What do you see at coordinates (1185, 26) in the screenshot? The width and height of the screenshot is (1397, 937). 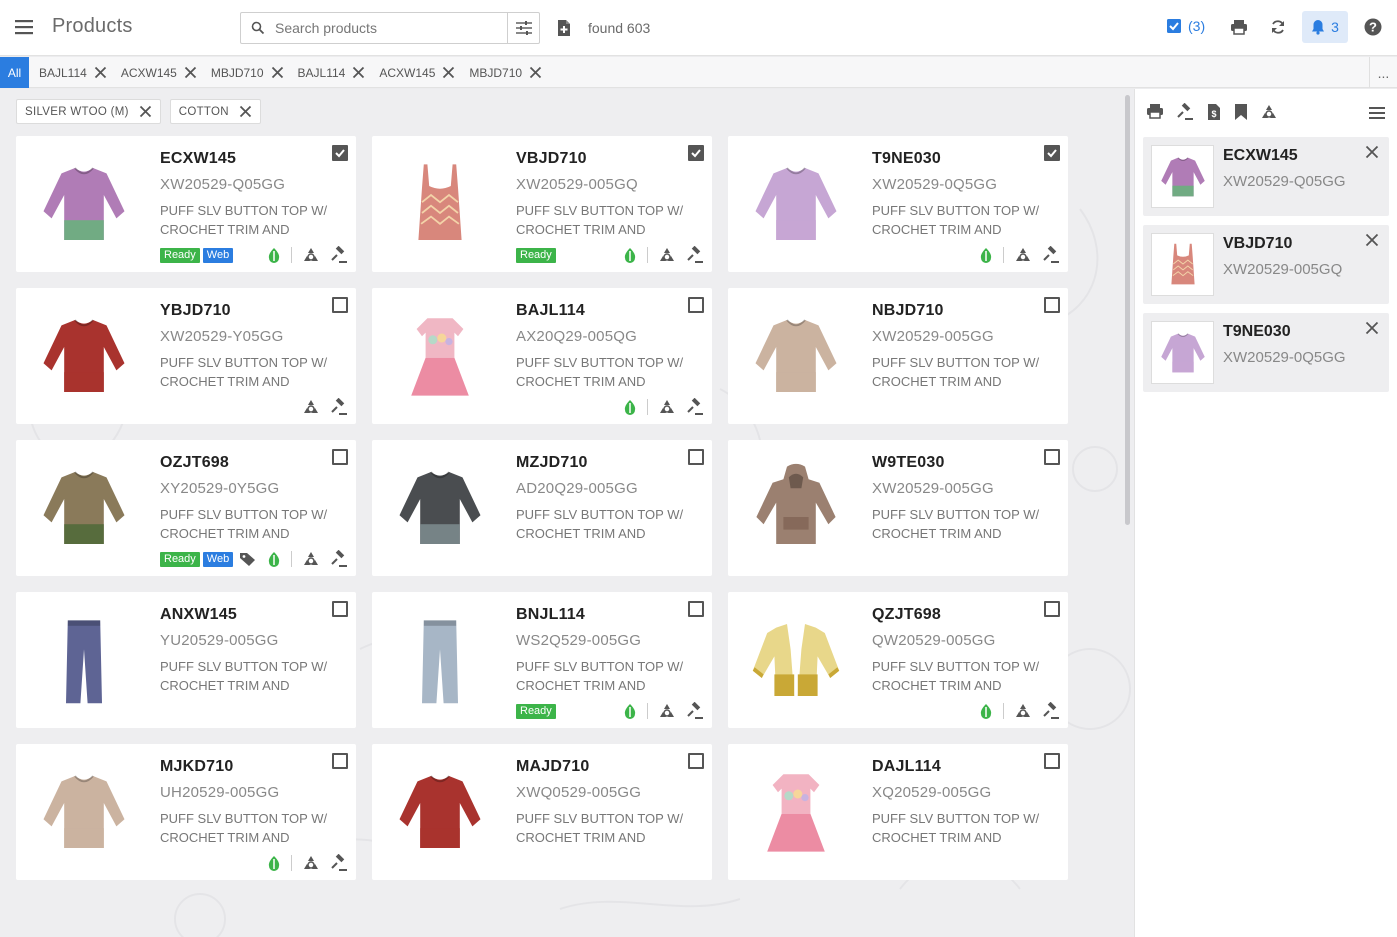 I see `selected-count-button: (3)` at bounding box center [1185, 26].